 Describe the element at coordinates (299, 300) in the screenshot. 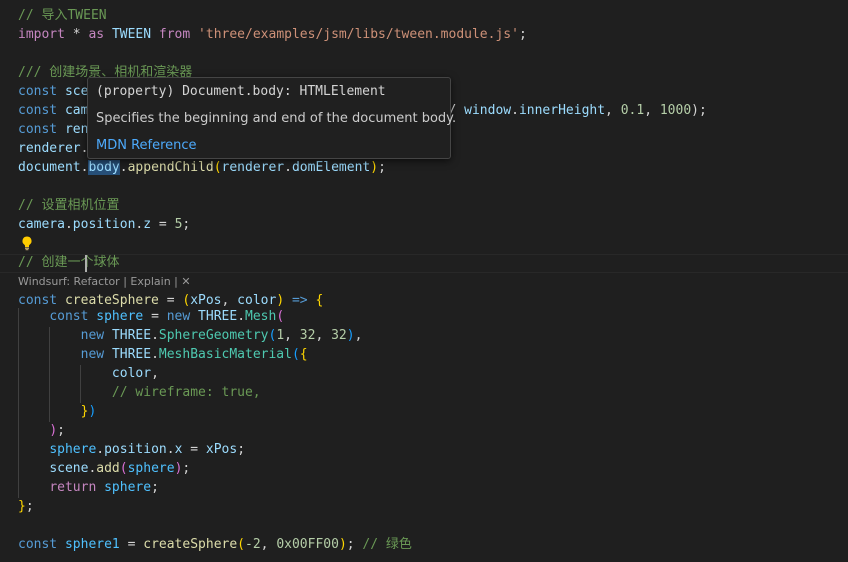

I see `code-token: =>` at that location.